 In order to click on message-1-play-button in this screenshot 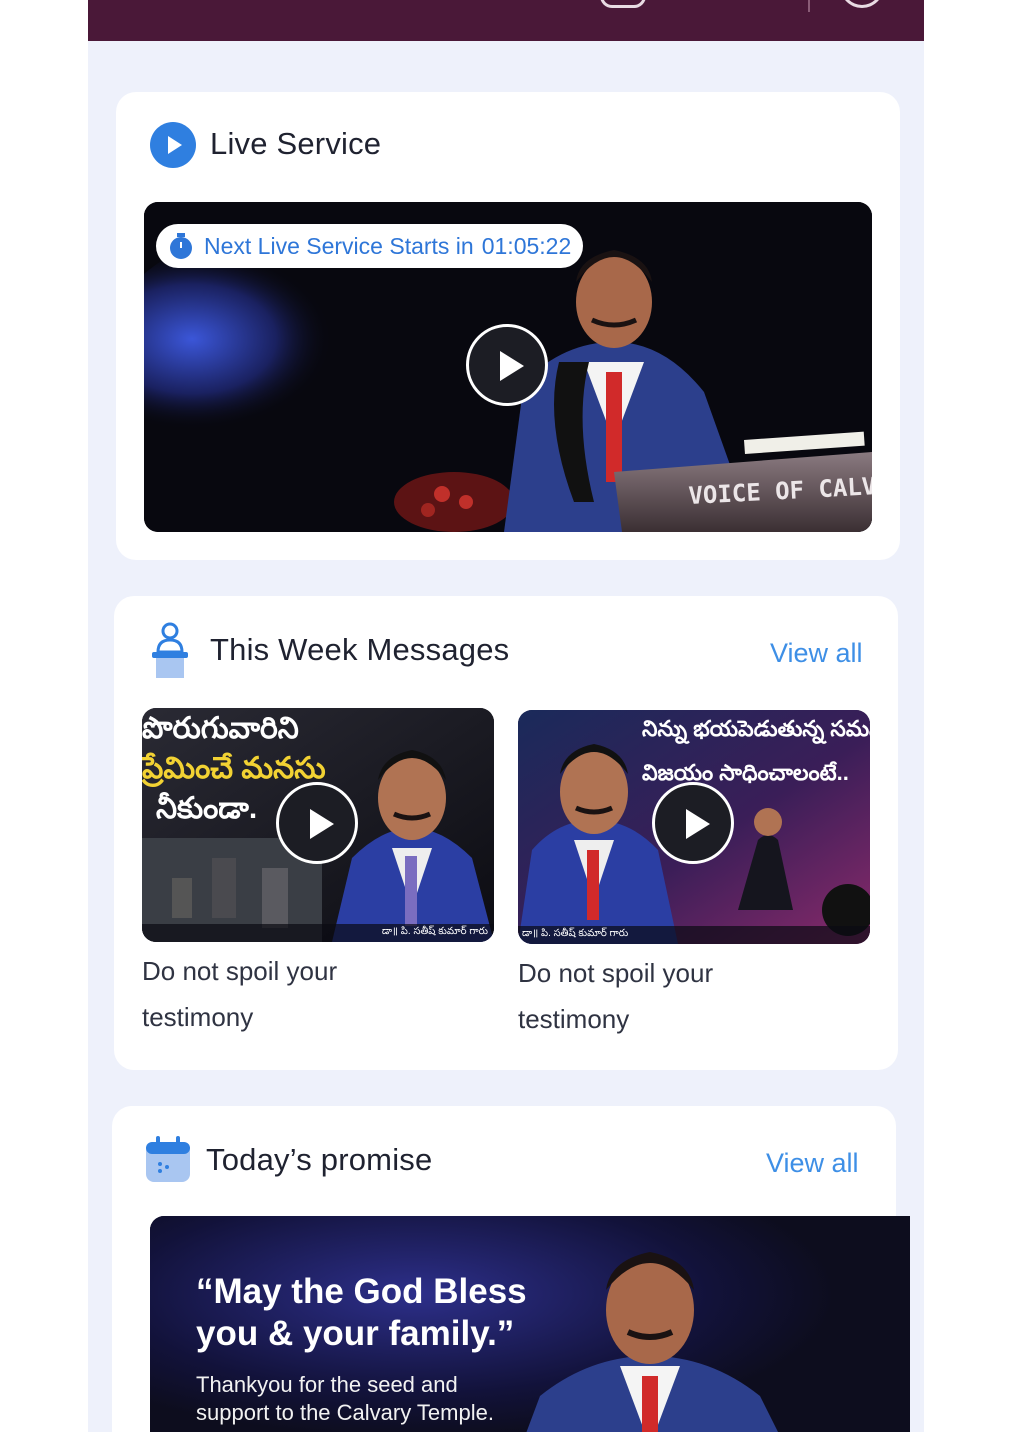, I will do `click(317, 823)`.